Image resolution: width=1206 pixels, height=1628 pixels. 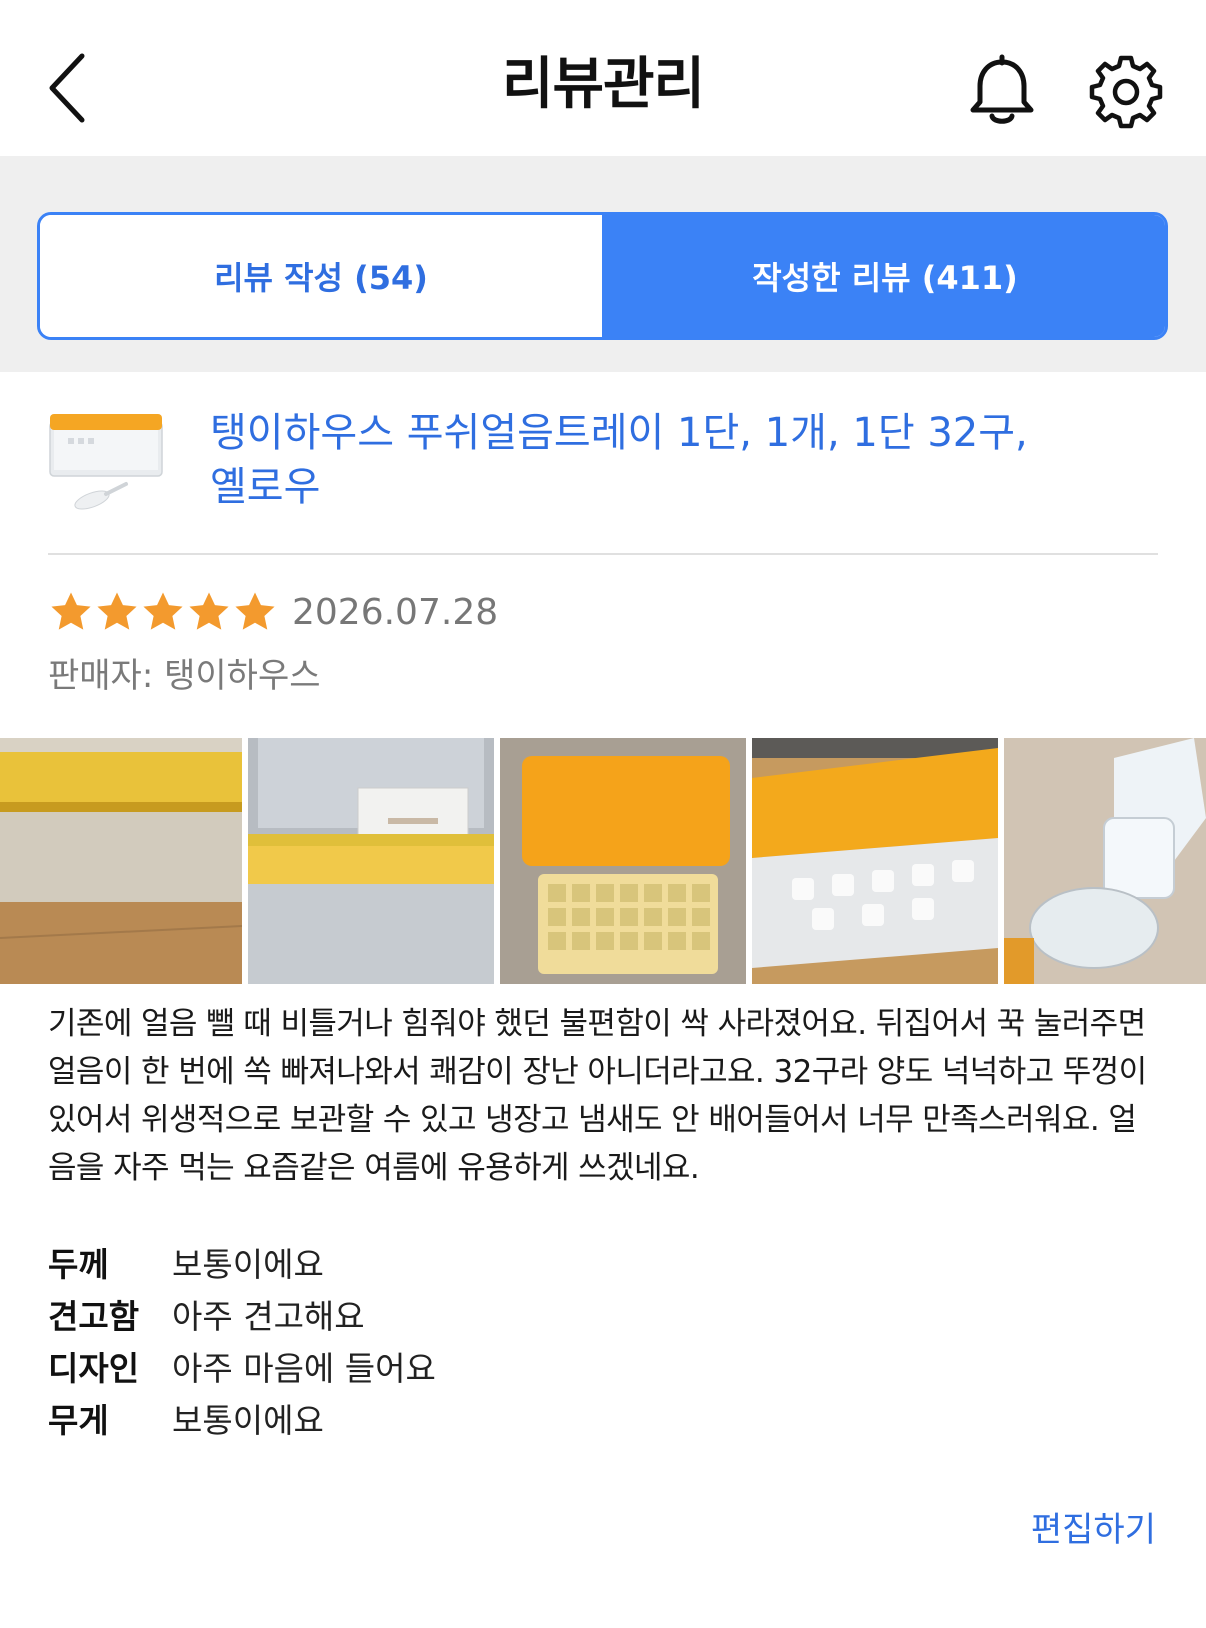 I want to click on attribute-row: 견고함 아주 견고해요, so click(x=548, y=1314).